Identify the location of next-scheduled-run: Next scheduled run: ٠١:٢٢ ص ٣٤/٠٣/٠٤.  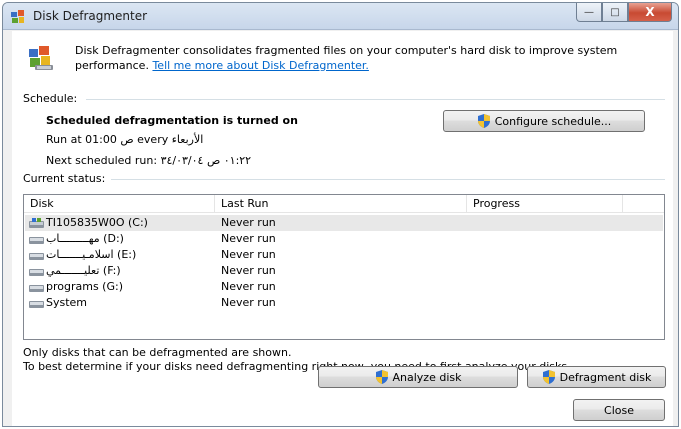
(149, 160).